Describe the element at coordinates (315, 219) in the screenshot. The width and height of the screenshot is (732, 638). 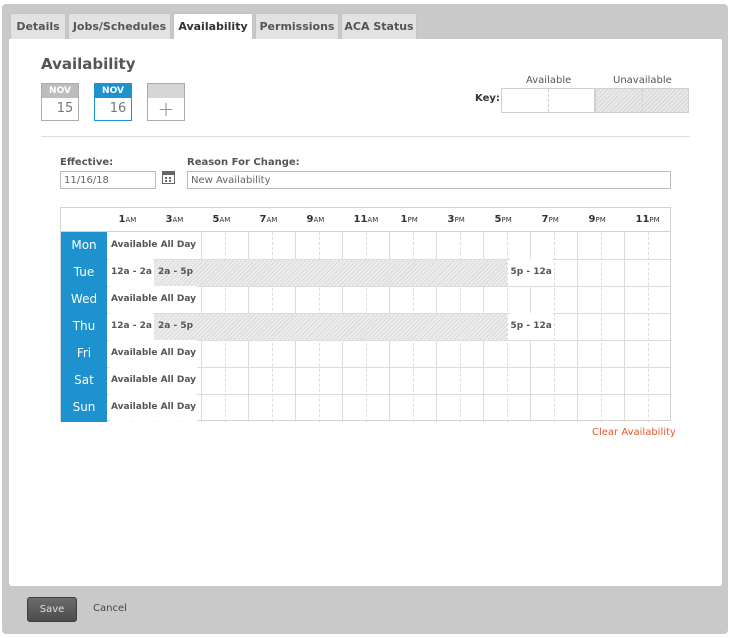
I see `hour-label: 9AM` at that location.